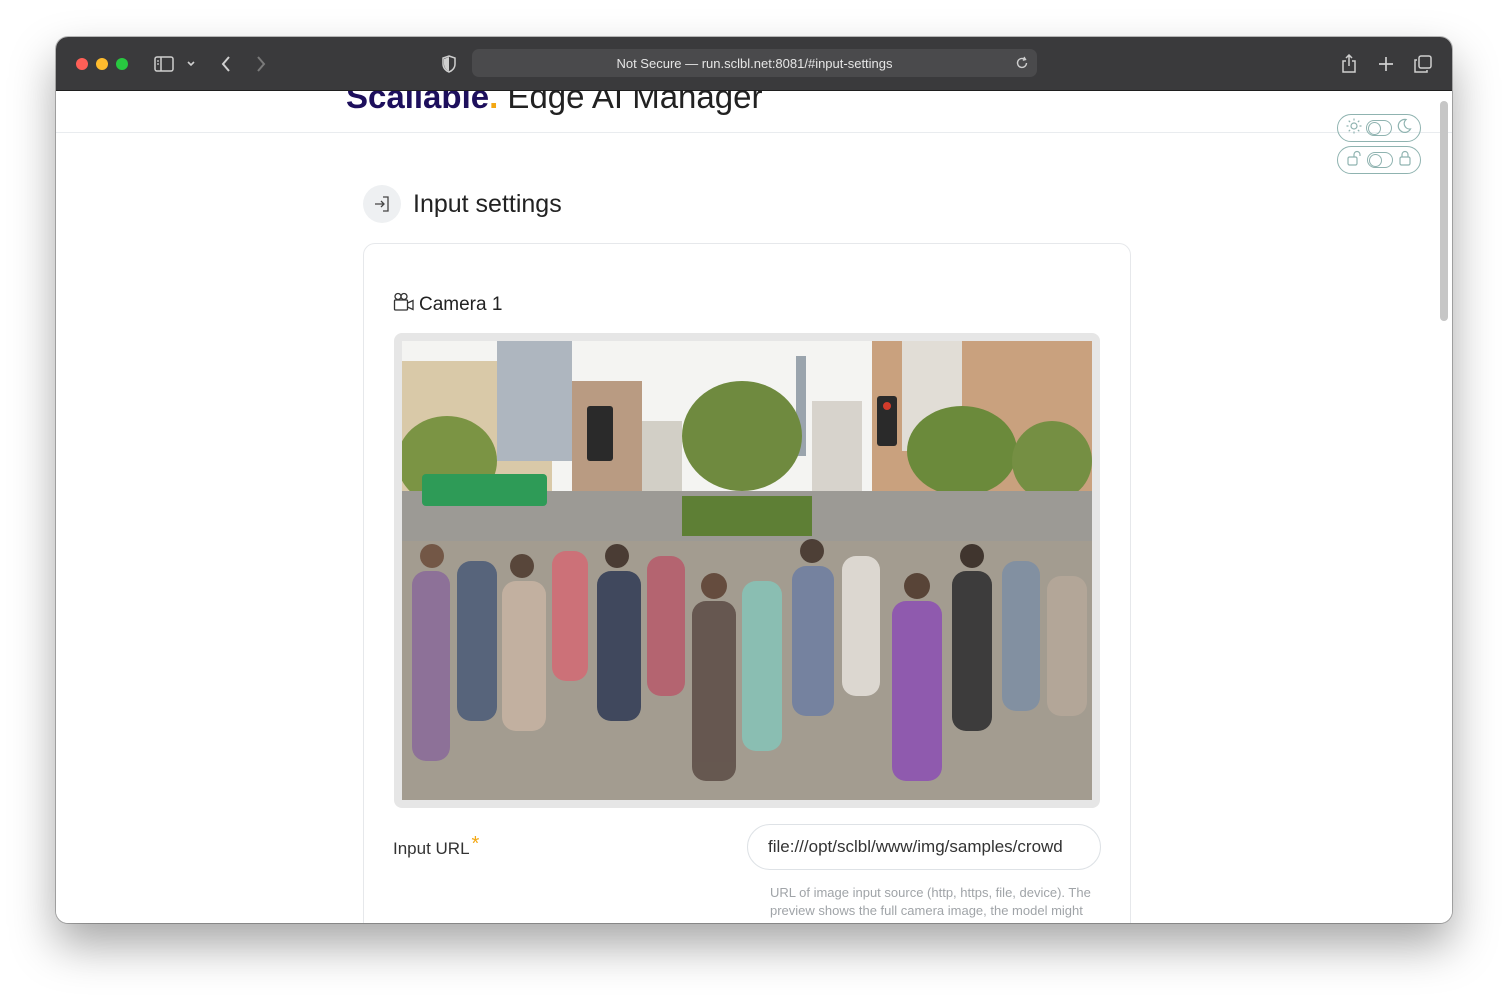 The image size is (1508, 997). I want to click on brand-name: Scailable, so click(418, 103).